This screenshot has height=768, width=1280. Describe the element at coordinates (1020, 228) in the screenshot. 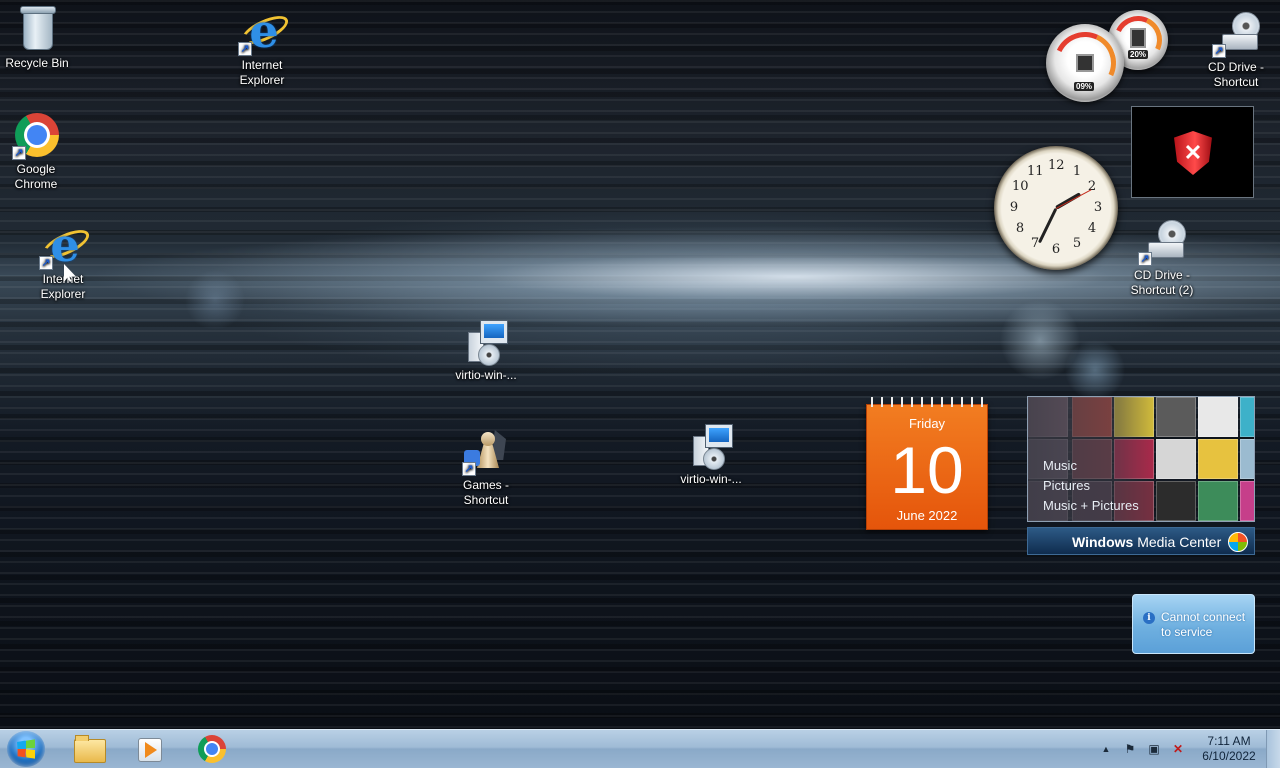

I see `clock-numeral: 8` at that location.